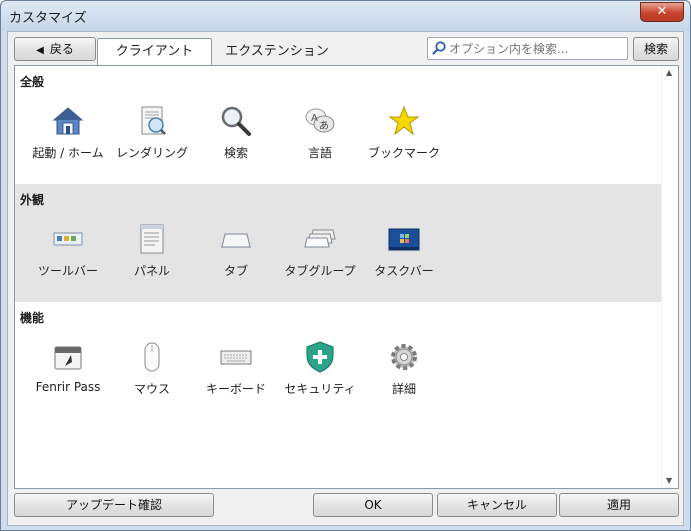  Describe the element at coordinates (277, 53) in the screenshot. I see `tab-extension: エクステンション` at that location.